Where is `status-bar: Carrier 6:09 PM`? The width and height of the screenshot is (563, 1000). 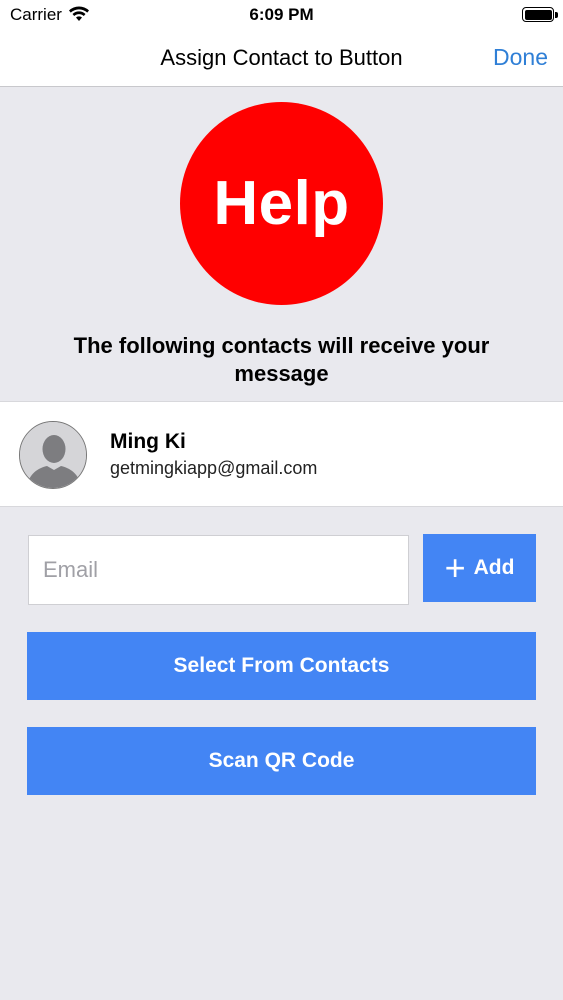 status-bar: Carrier 6:09 PM is located at coordinates (281, 15).